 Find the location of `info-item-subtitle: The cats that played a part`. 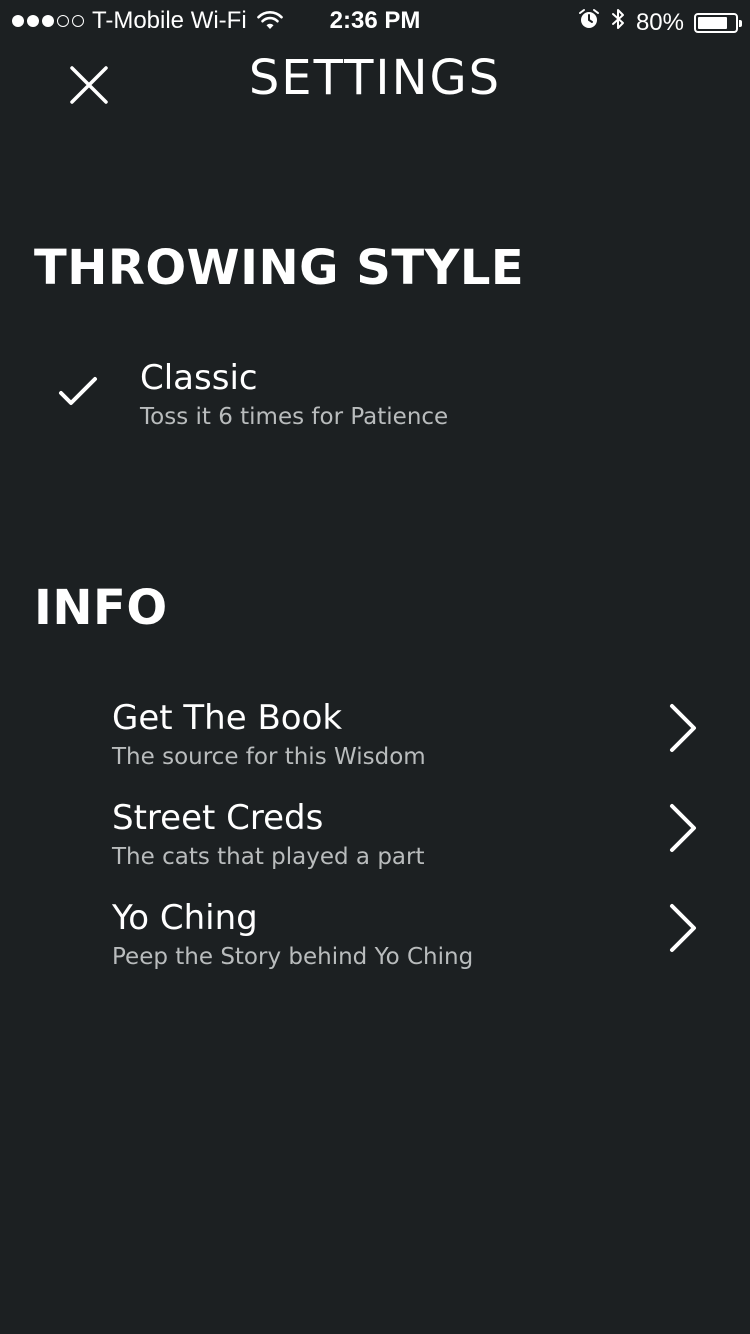

info-item-subtitle: The cats that played a part is located at coordinates (268, 857).